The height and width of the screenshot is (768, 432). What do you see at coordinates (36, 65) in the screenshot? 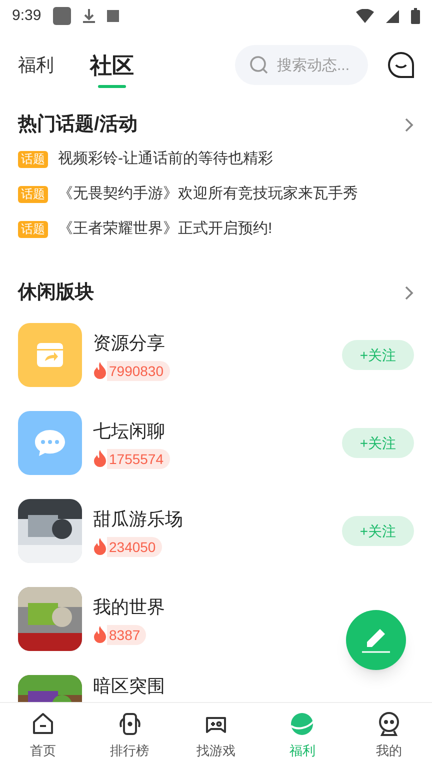
I see `tab: 福利` at bounding box center [36, 65].